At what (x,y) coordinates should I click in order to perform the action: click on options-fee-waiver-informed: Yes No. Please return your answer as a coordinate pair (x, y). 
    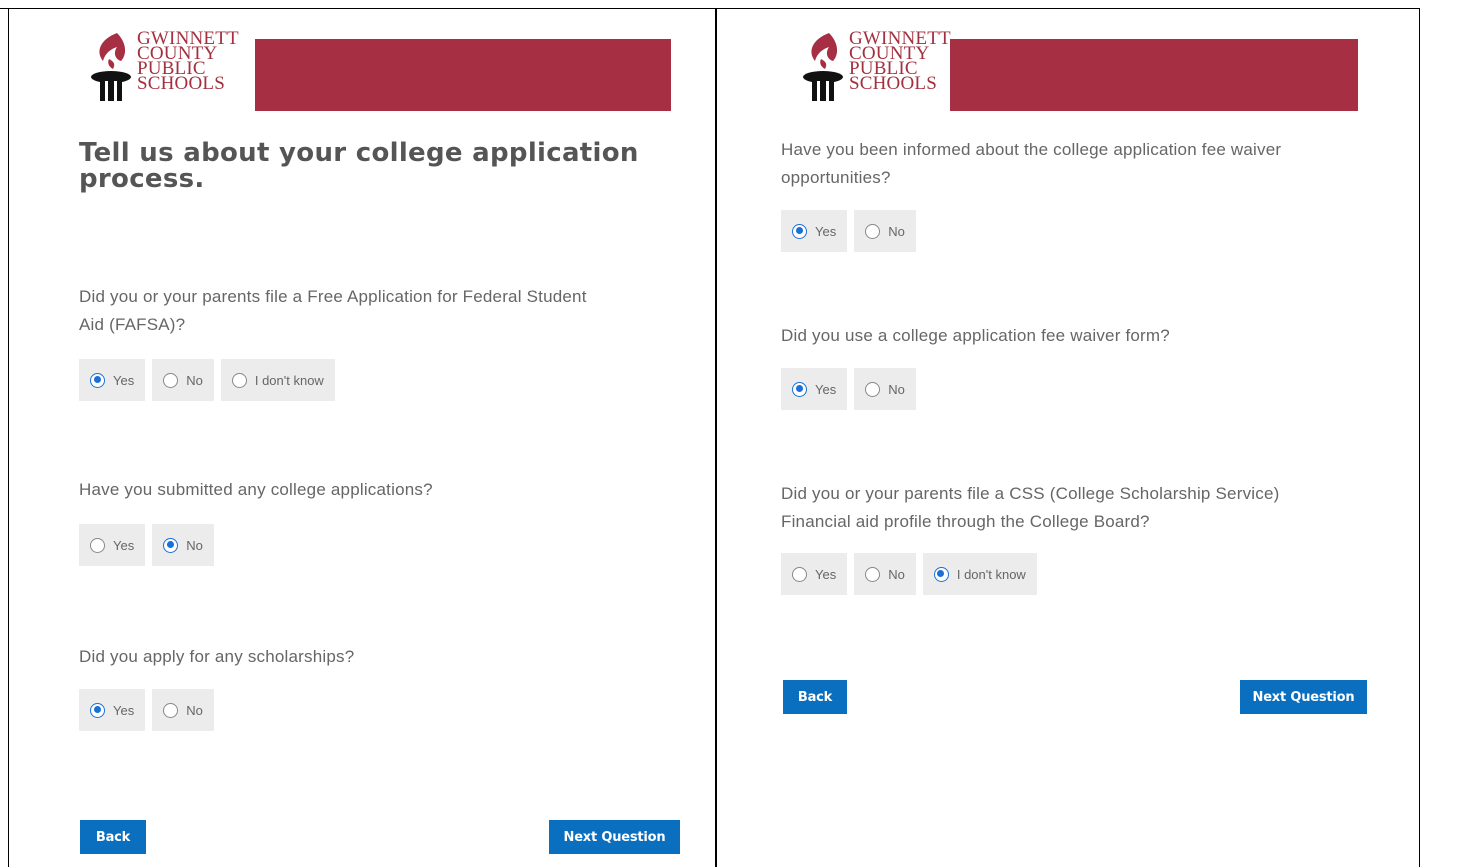
    Looking at the image, I should click on (848, 231).